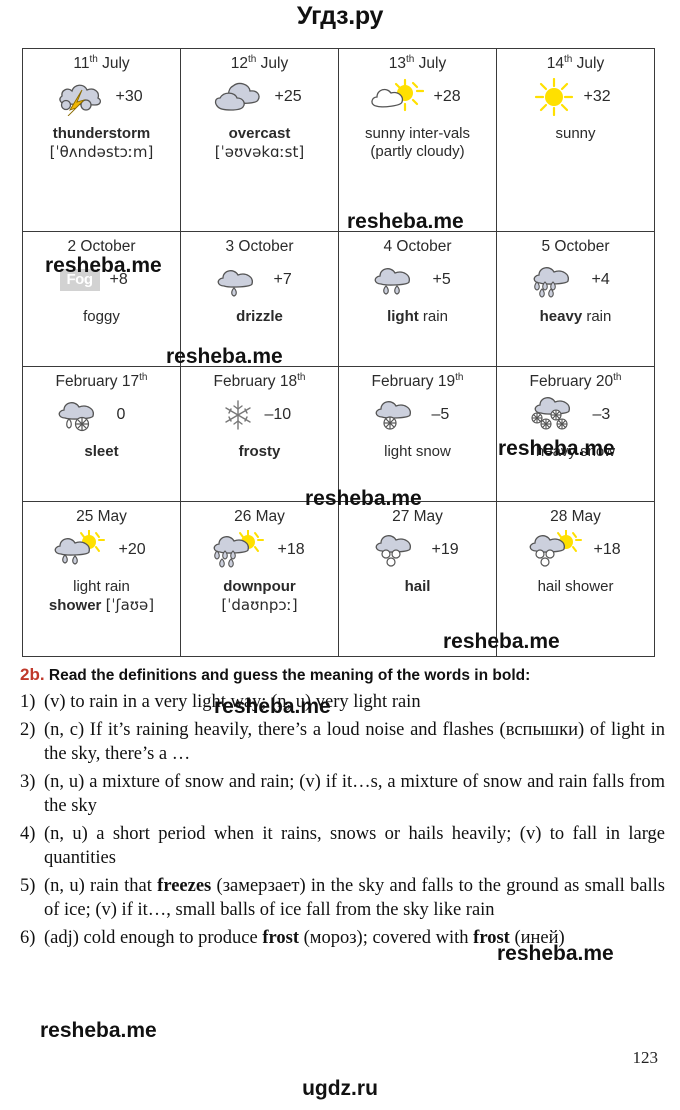 The height and width of the screenshot is (1110, 680). I want to click on weather-date: February 19th, so click(417, 380).